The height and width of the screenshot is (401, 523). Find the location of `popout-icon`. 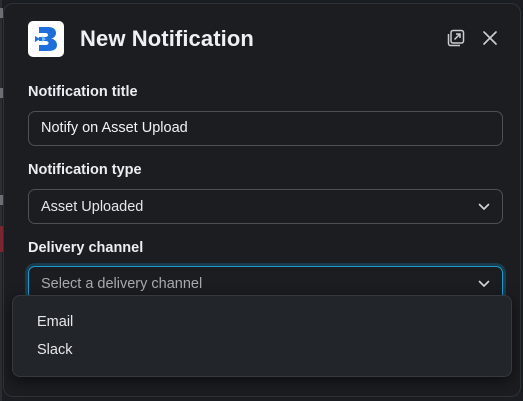

popout-icon is located at coordinates (456, 38).